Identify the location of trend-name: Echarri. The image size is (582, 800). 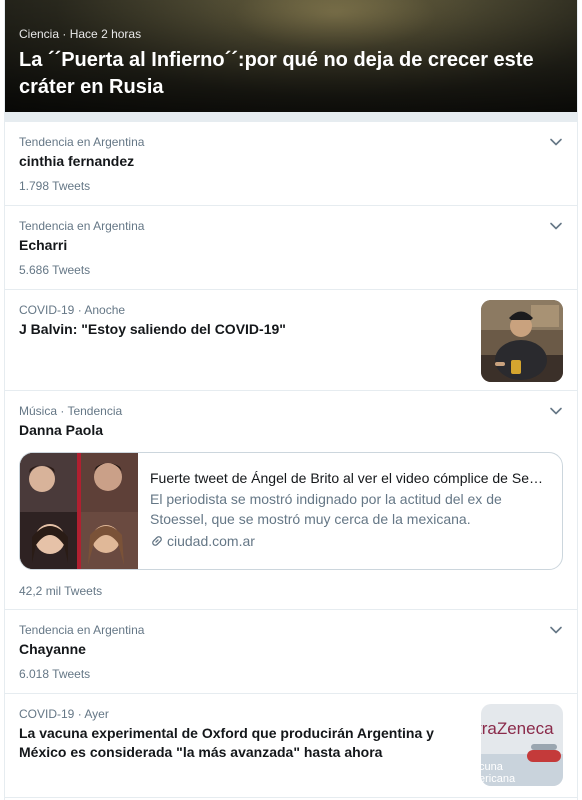
(43, 245).